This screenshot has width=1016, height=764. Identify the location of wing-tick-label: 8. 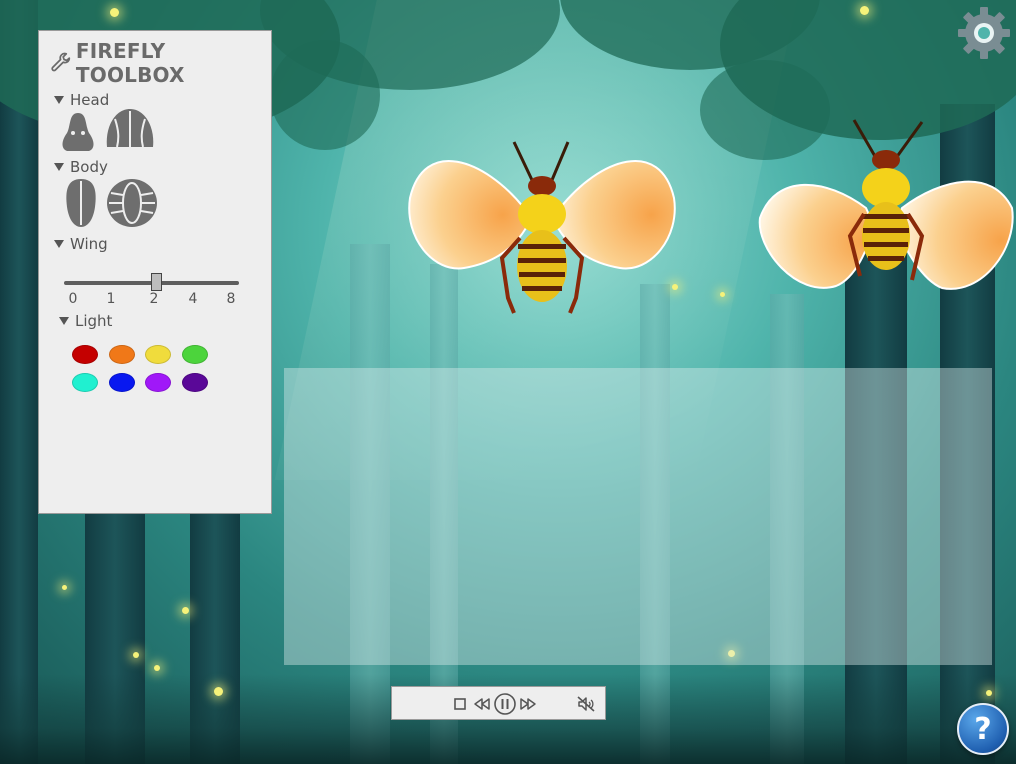
(231, 299).